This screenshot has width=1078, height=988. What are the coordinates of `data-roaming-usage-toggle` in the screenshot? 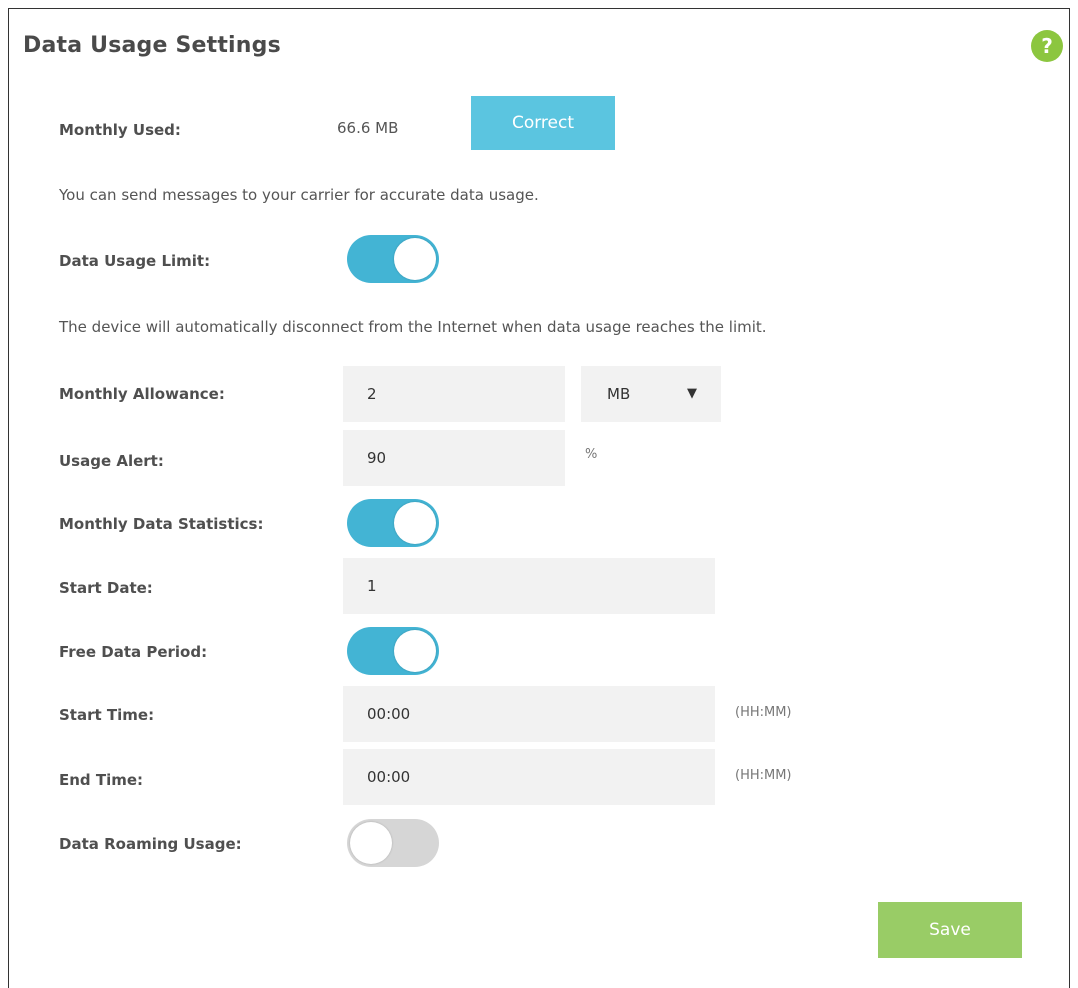 It's located at (393, 843).